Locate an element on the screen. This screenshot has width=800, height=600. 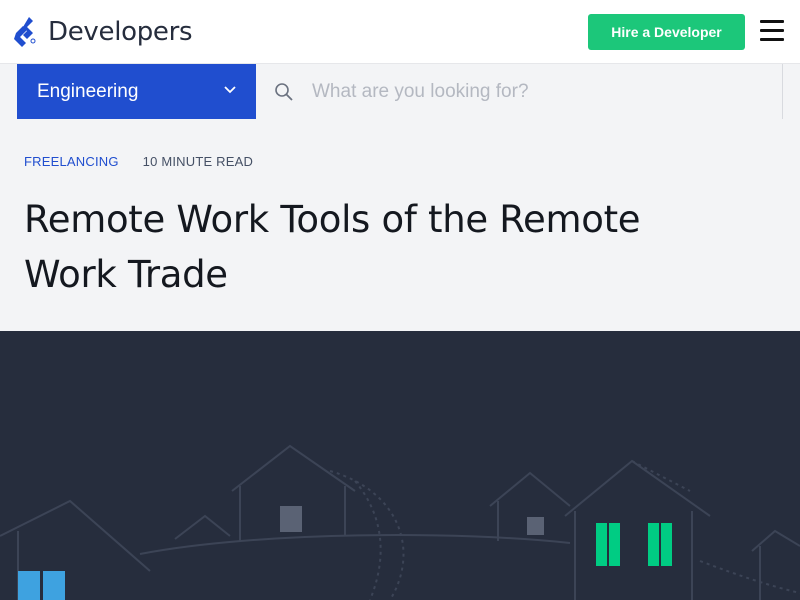
right-center-house-window is located at coordinates (535, 526).